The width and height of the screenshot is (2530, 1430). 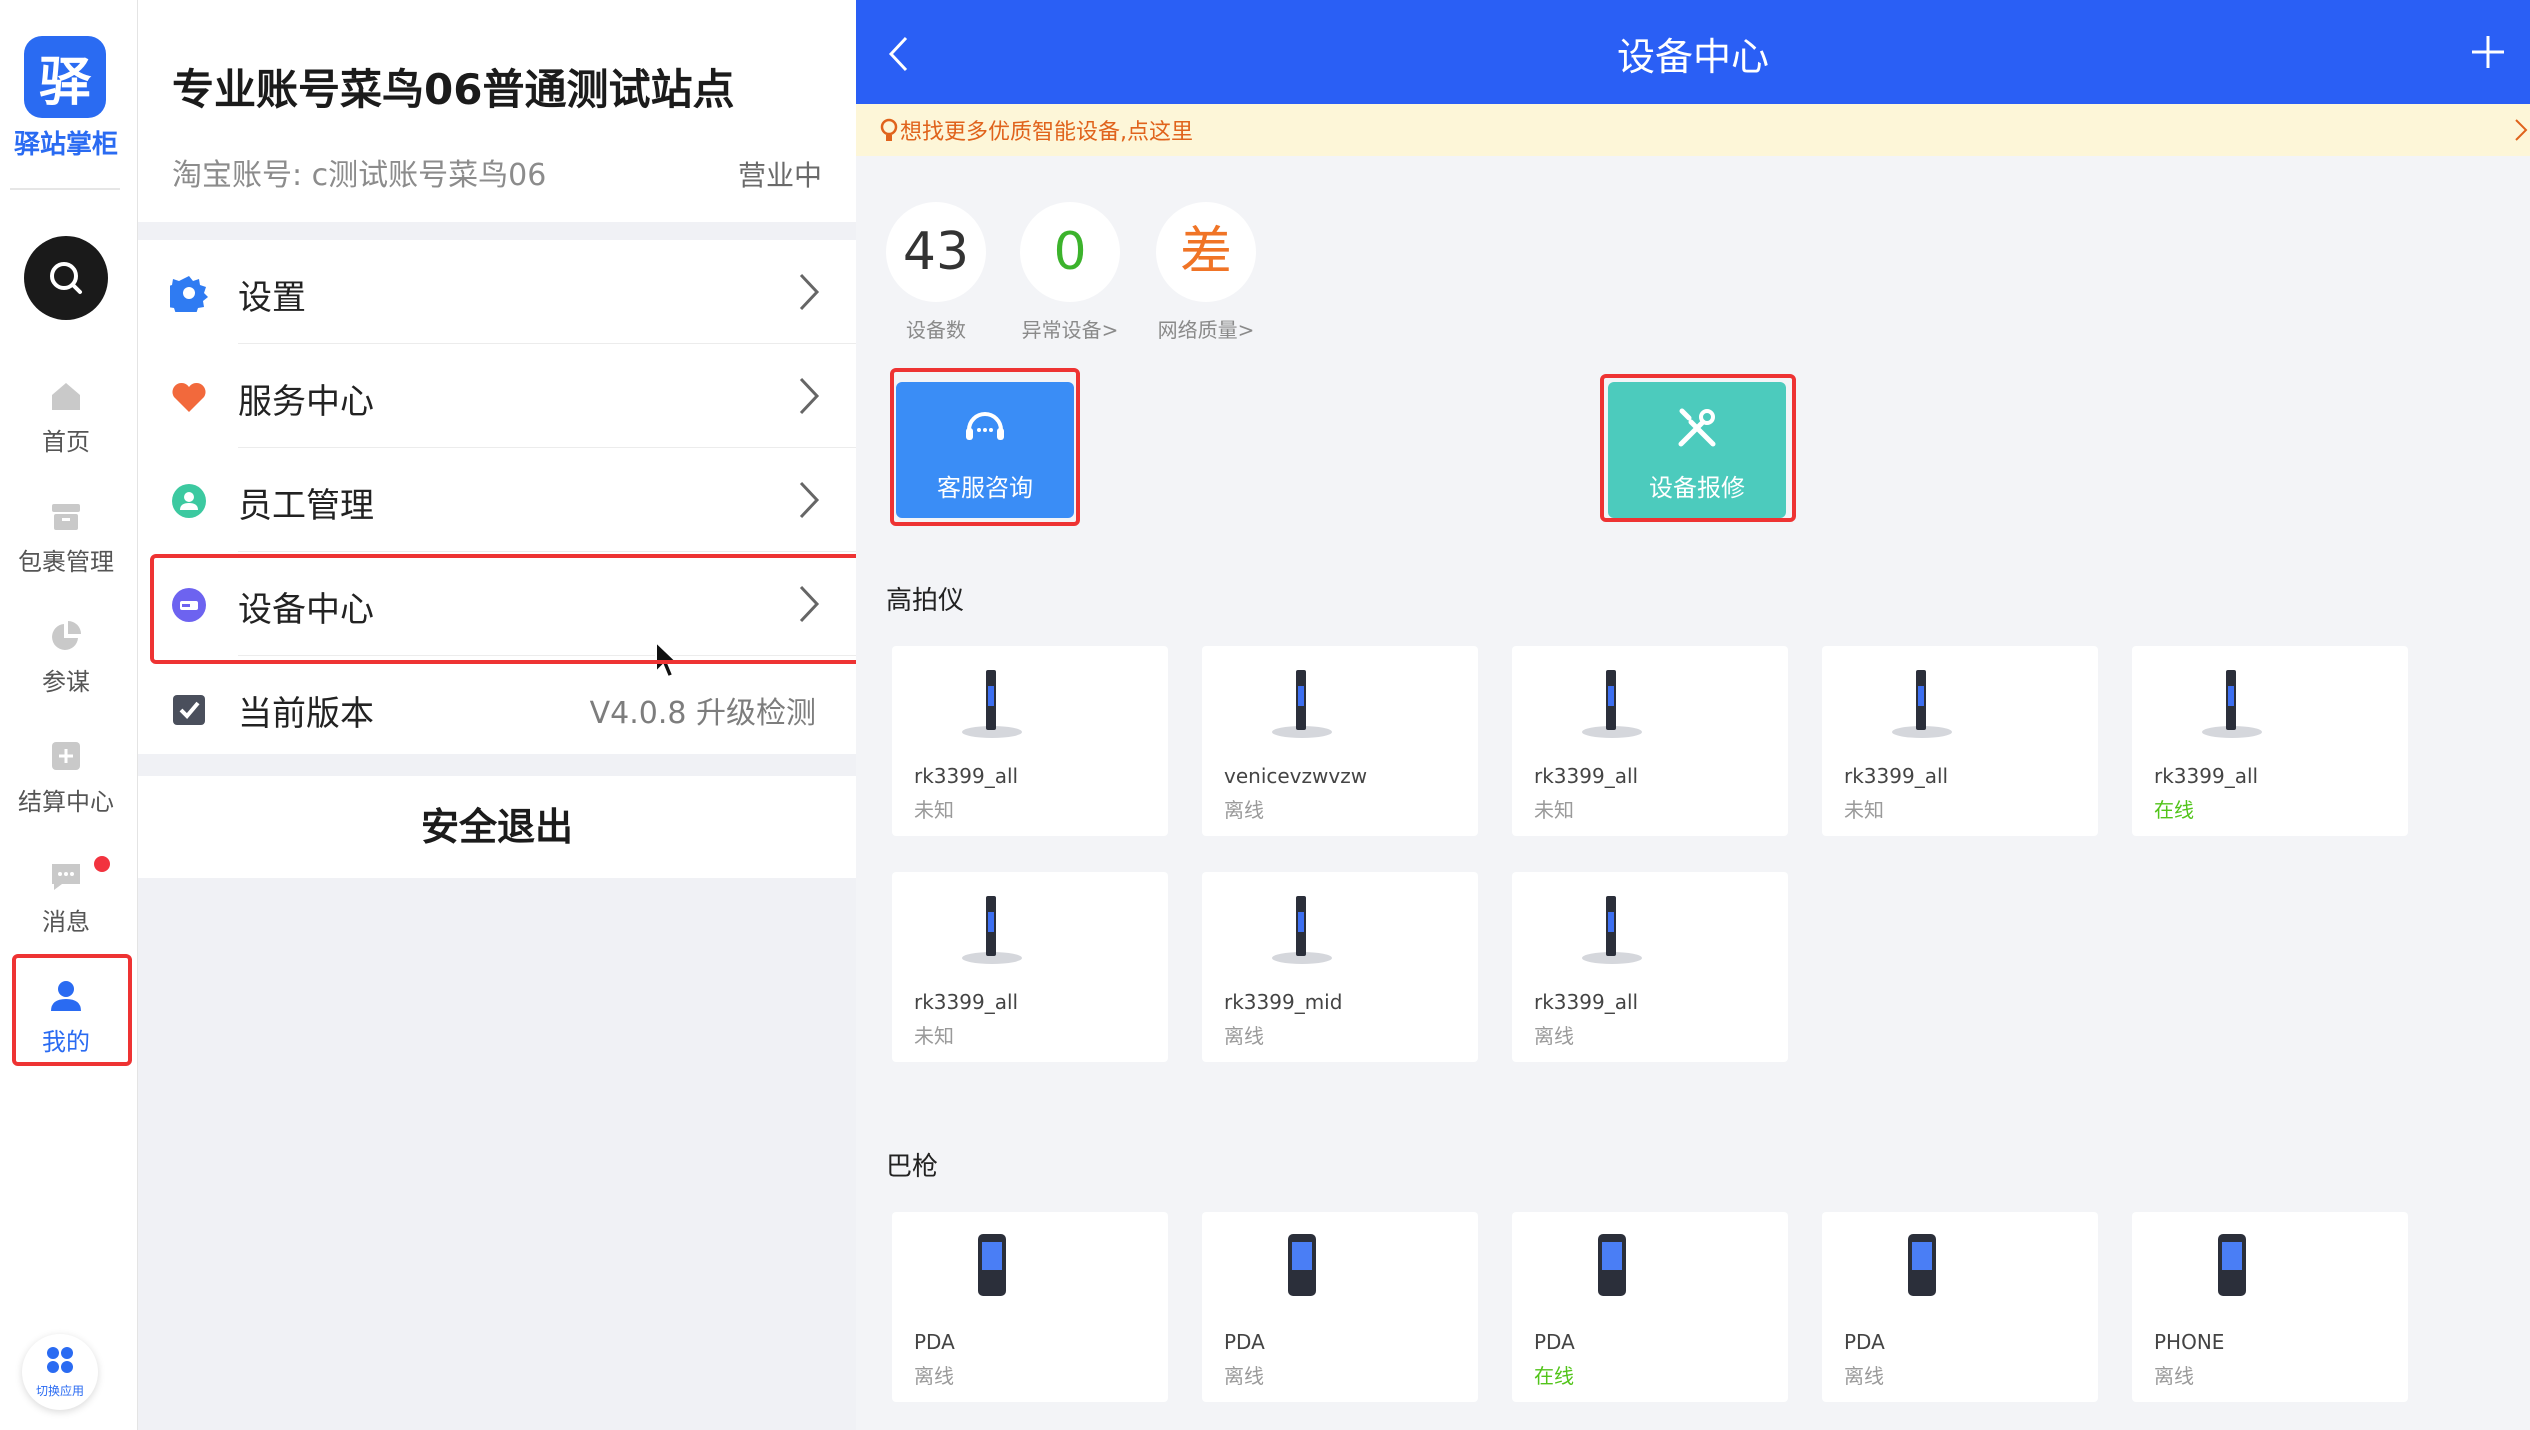 I want to click on stat-value: 差, so click(x=1205, y=252).